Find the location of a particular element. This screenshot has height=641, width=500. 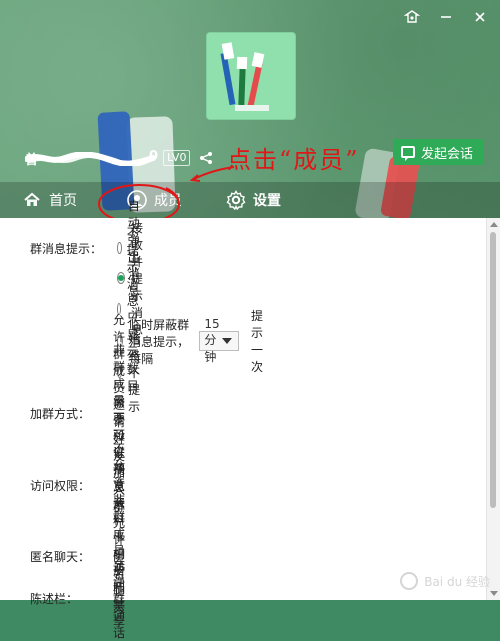

watermark: Bai du 经验 is located at coordinates (445, 581).